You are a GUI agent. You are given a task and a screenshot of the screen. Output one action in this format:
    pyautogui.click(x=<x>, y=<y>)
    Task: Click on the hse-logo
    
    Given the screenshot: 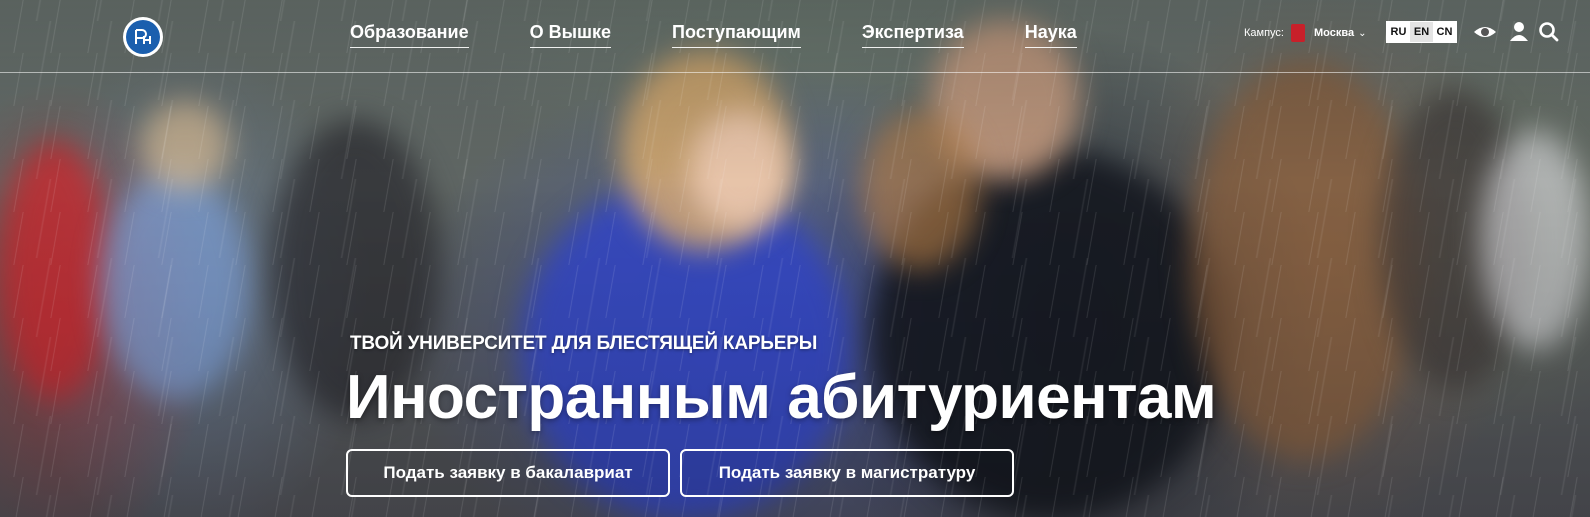 What is the action you would take?
    pyautogui.click(x=143, y=37)
    